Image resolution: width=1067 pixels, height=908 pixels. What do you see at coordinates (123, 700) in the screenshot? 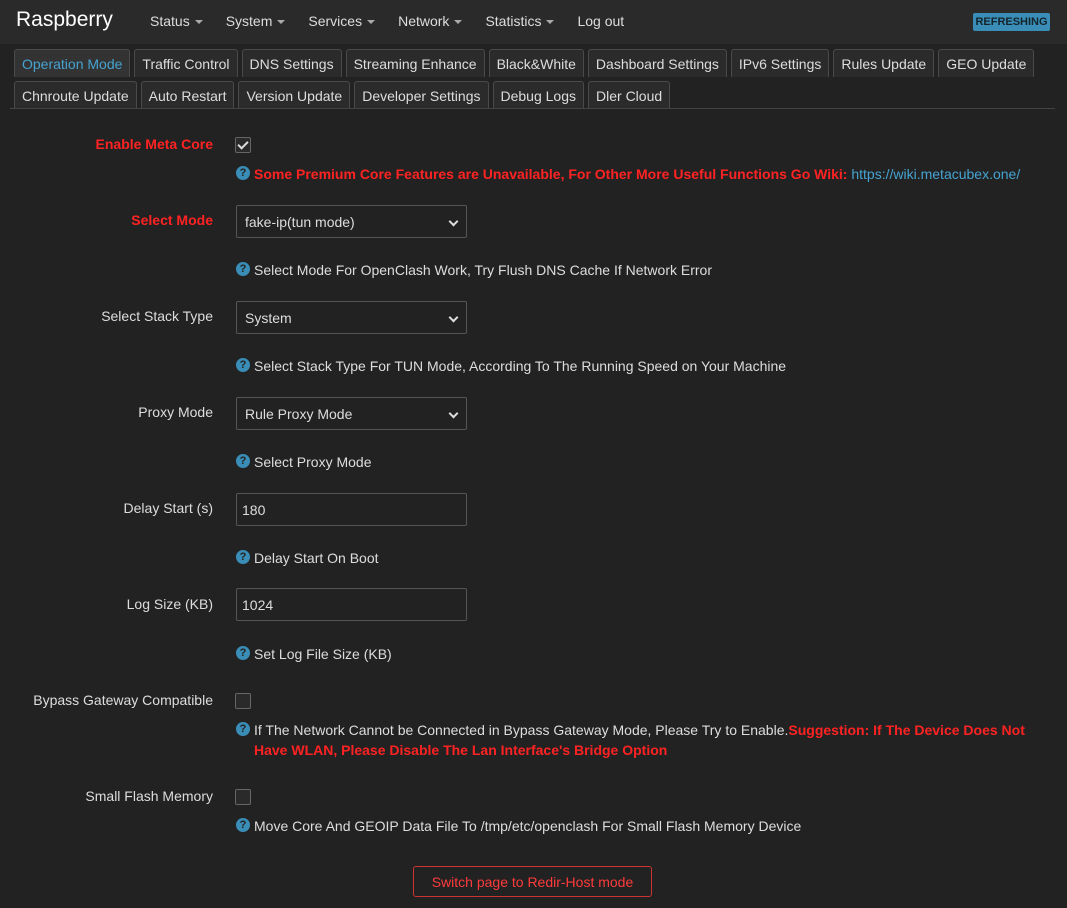
I see `bypass-gateway-label: Bypass Gateway Compatible` at bounding box center [123, 700].